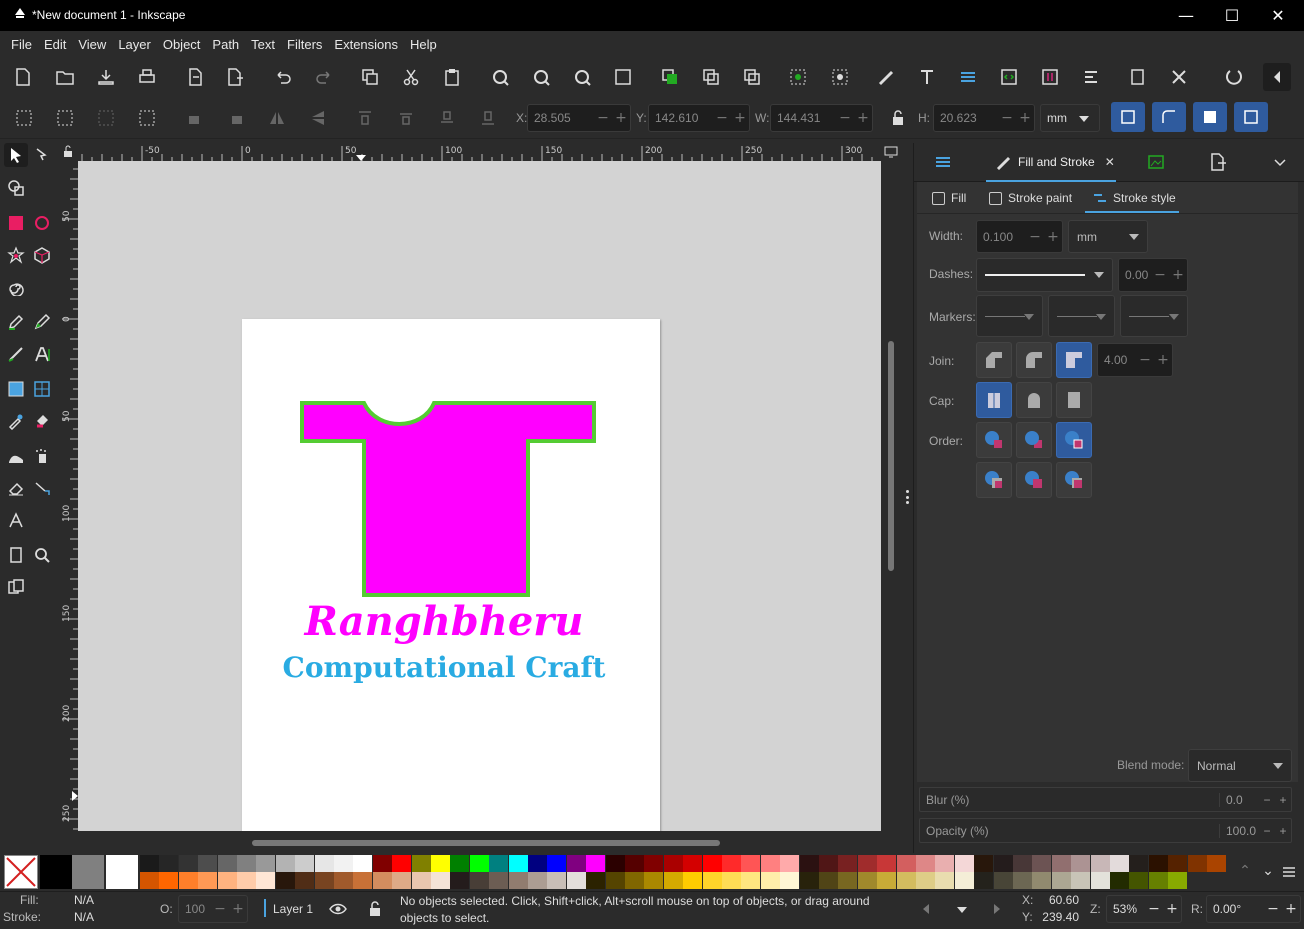 Image resolution: width=1304 pixels, height=929 pixels. Describe the element at coordinates (263, 44) in the screenshot. I see `menu-text: Text` at that location.